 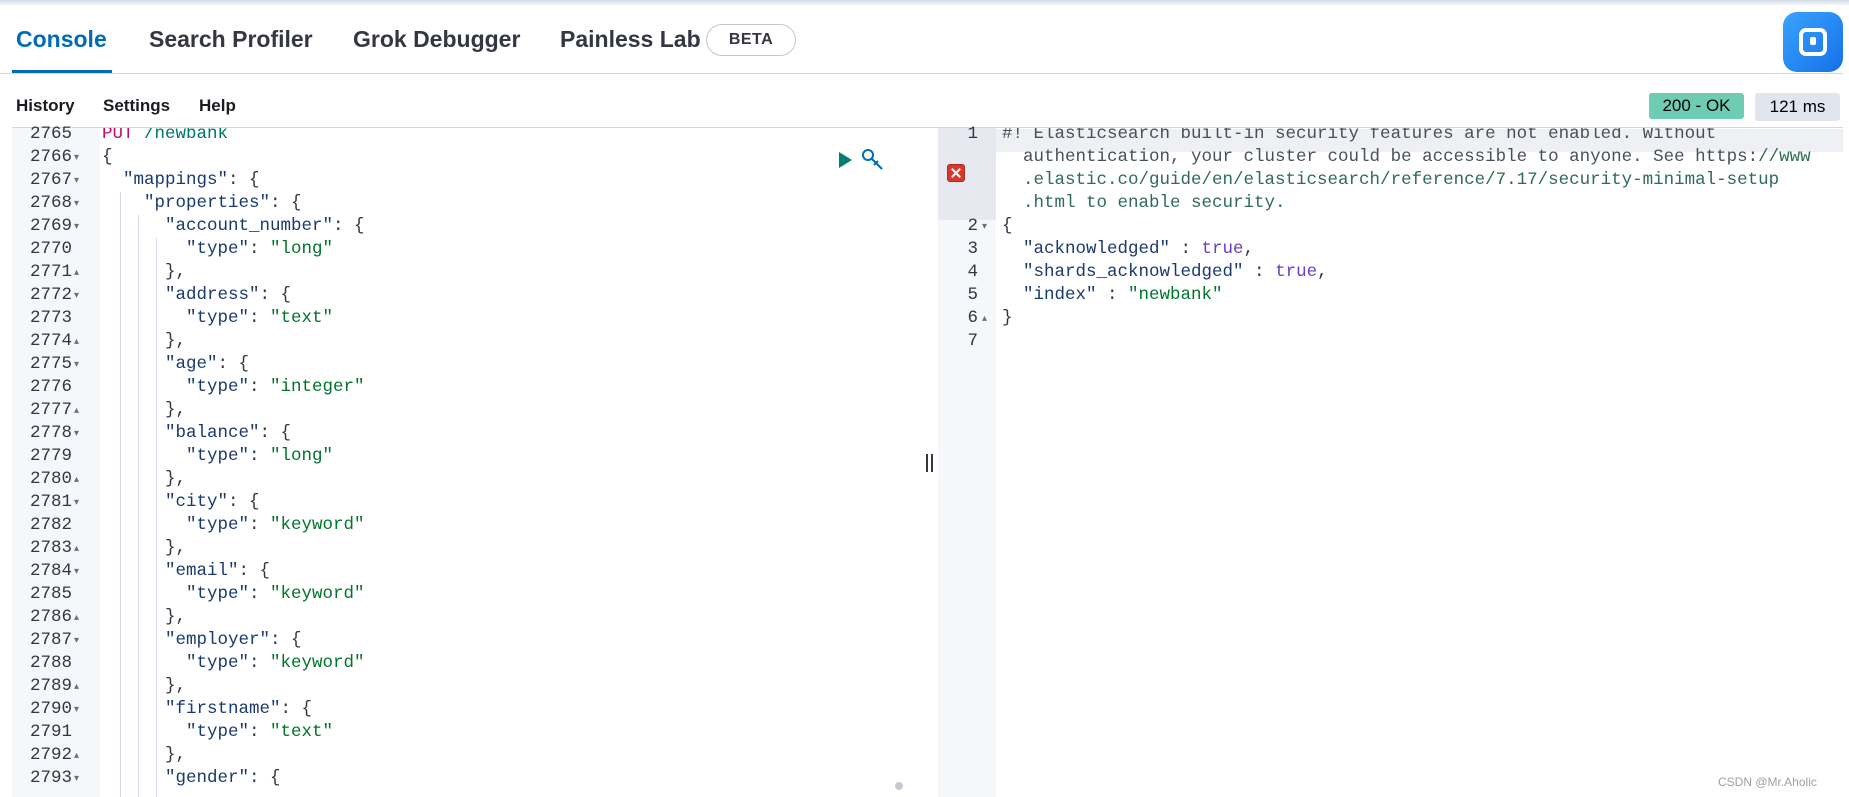 What do you see at coordinates (50, 134) in the screenshot?
I see `line-number: 2765` at bounding box center [50, 134].